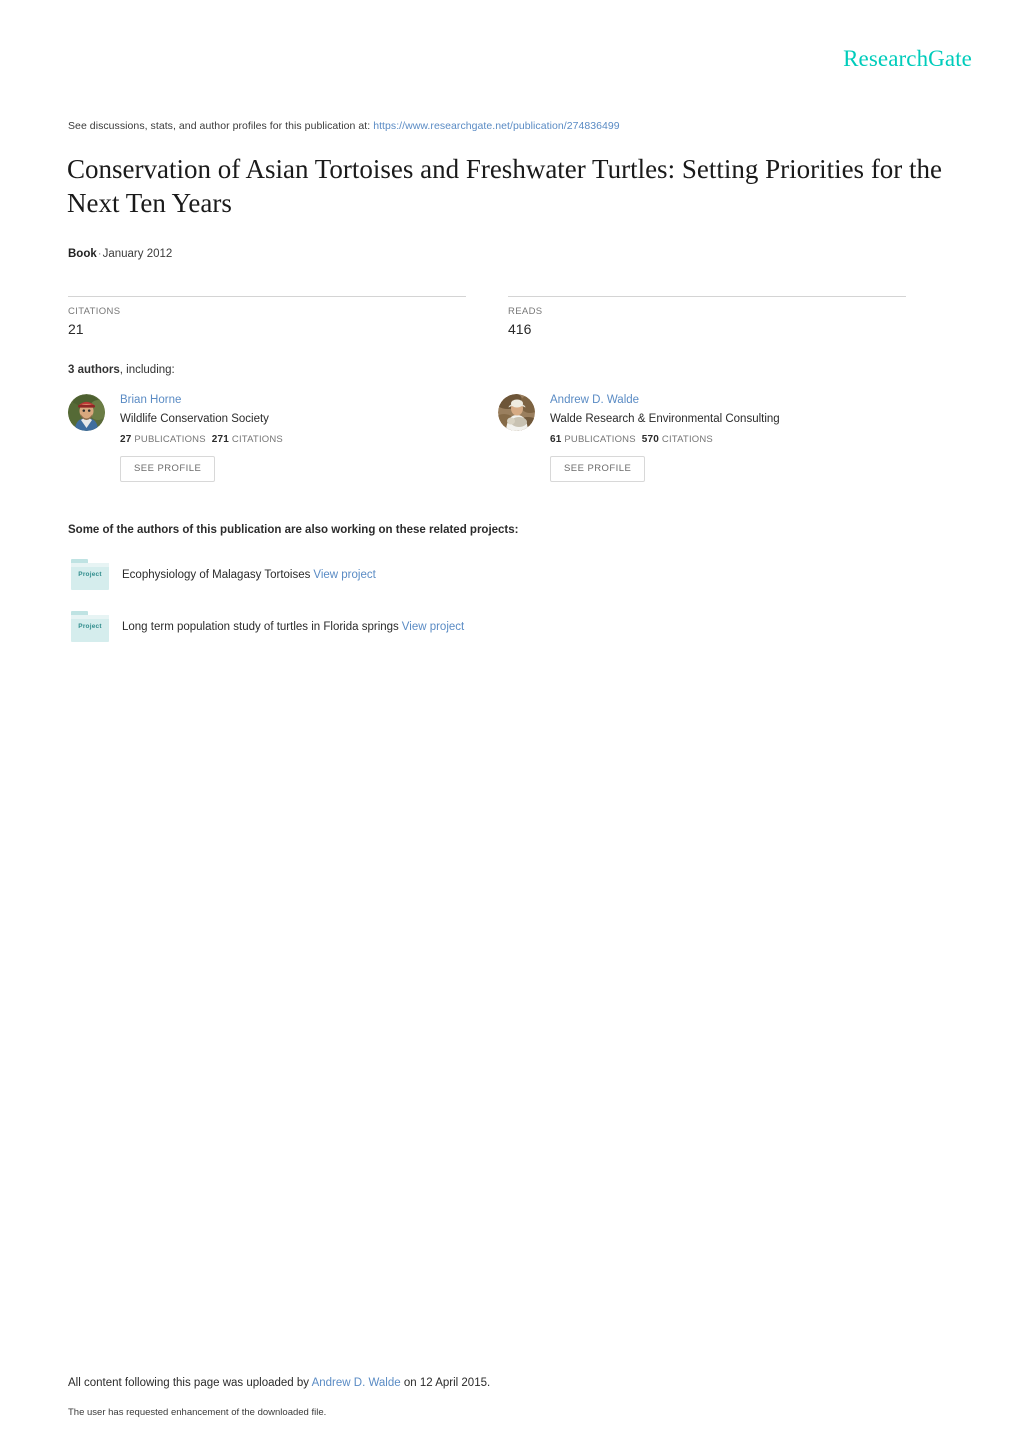 The image size is (1020, 1441). What do you see at coordinates (194, 419) in the screenshot?
I see `author-organization: Wildlife Conservation Society` at bounding box center [194, 419].